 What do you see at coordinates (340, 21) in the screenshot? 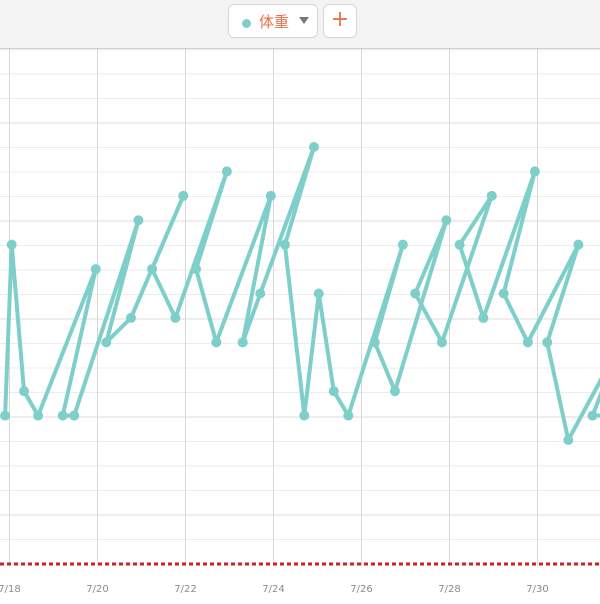
I see `add-series-button: +` at bounding box center [340, 21].